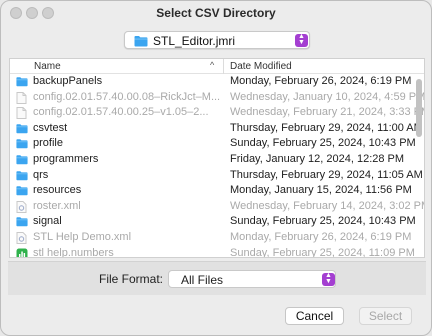 The width and height of the screenshot is (432, 336). Describe the element at coordinates (327, 205) in the screenshot. I see `file-date-modified: Wednesday, February 14, 2024, 3:02 PM` at that location.